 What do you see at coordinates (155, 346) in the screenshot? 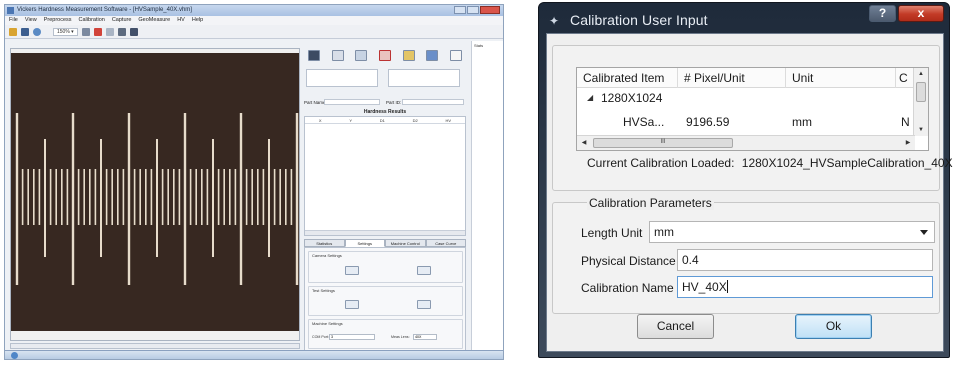
I see `viewport-horizontal-scrollbar` at bounding box center [155, 346].